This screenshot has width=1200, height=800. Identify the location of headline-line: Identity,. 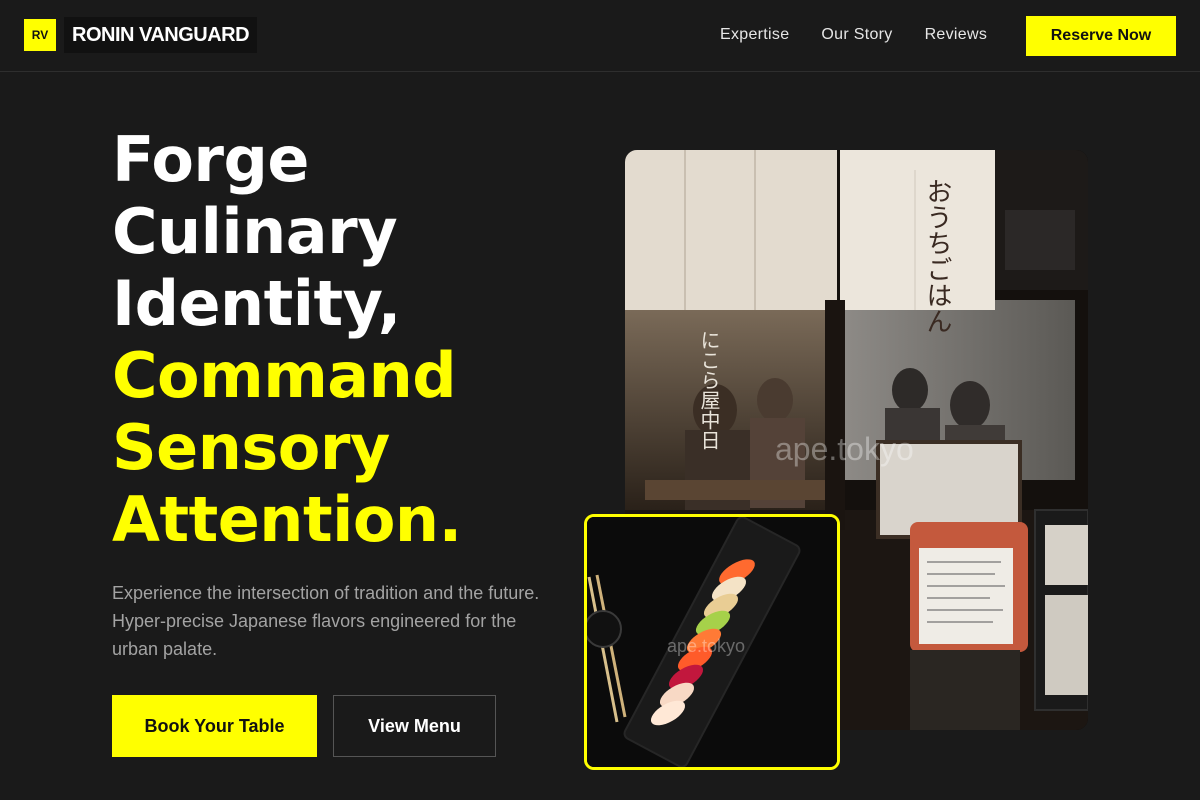
(256, 303).